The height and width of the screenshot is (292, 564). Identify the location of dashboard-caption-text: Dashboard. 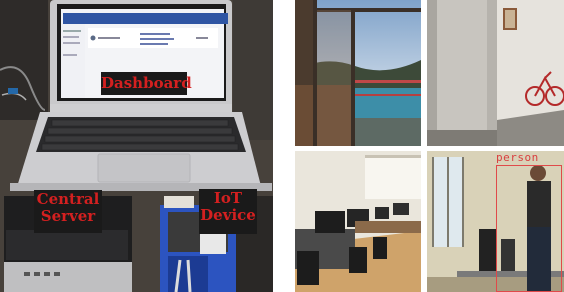
(146, 83).